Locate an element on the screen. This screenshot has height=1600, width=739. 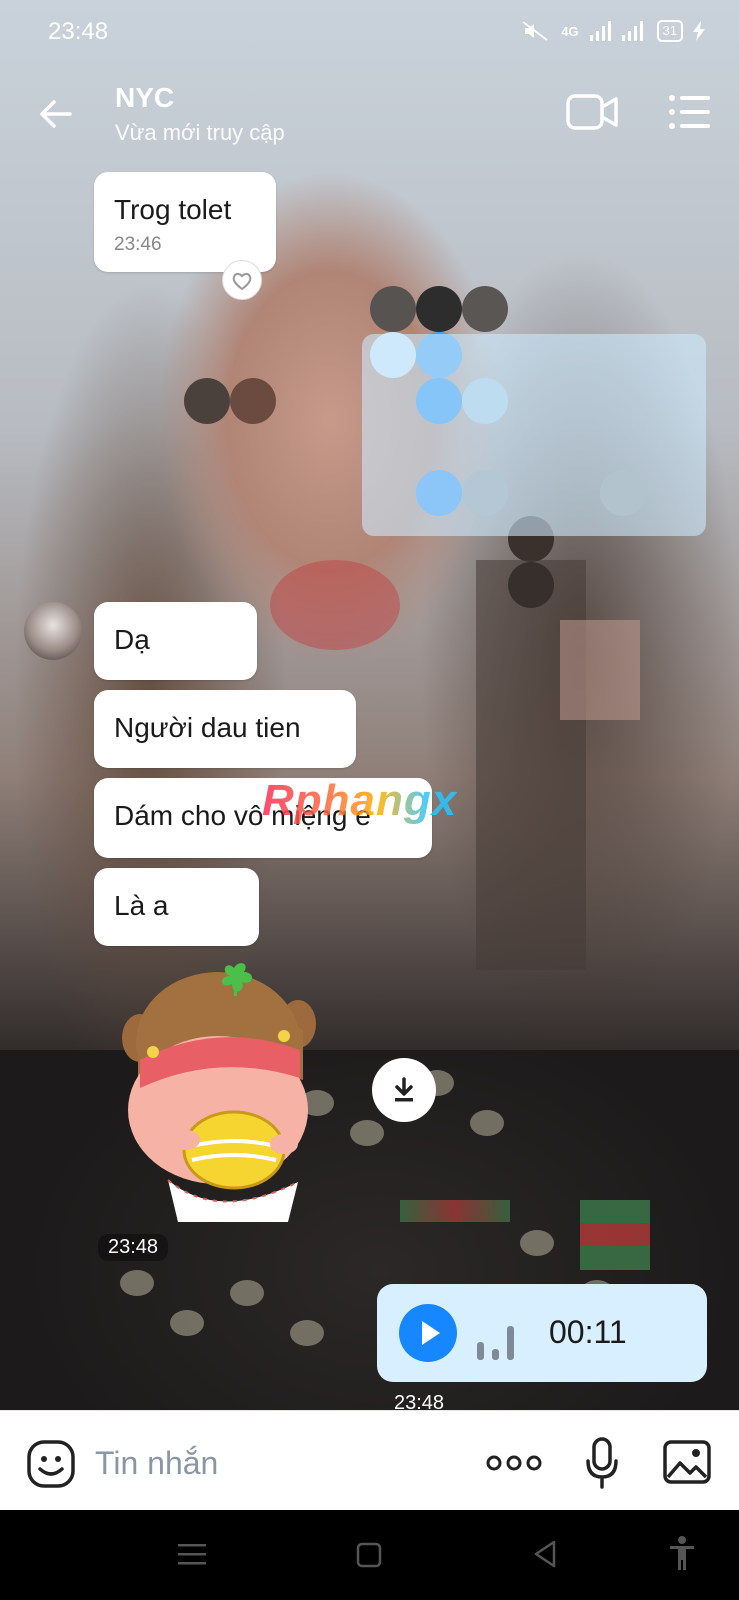
message-input-bar: Tin nhắn is located at coordinates (369, 1460).